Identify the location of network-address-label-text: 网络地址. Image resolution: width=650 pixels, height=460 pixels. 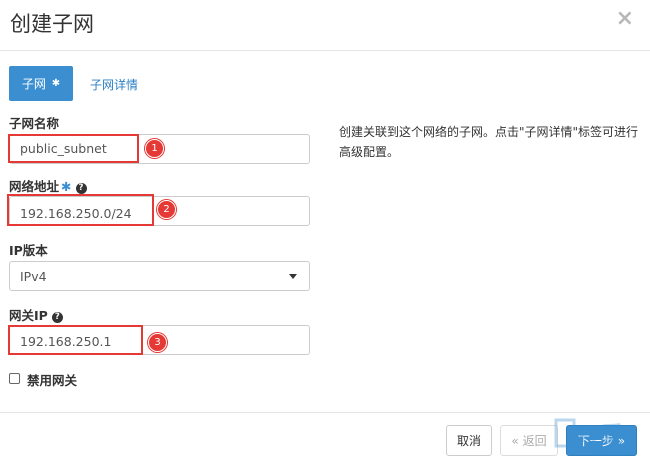
(34, 186).